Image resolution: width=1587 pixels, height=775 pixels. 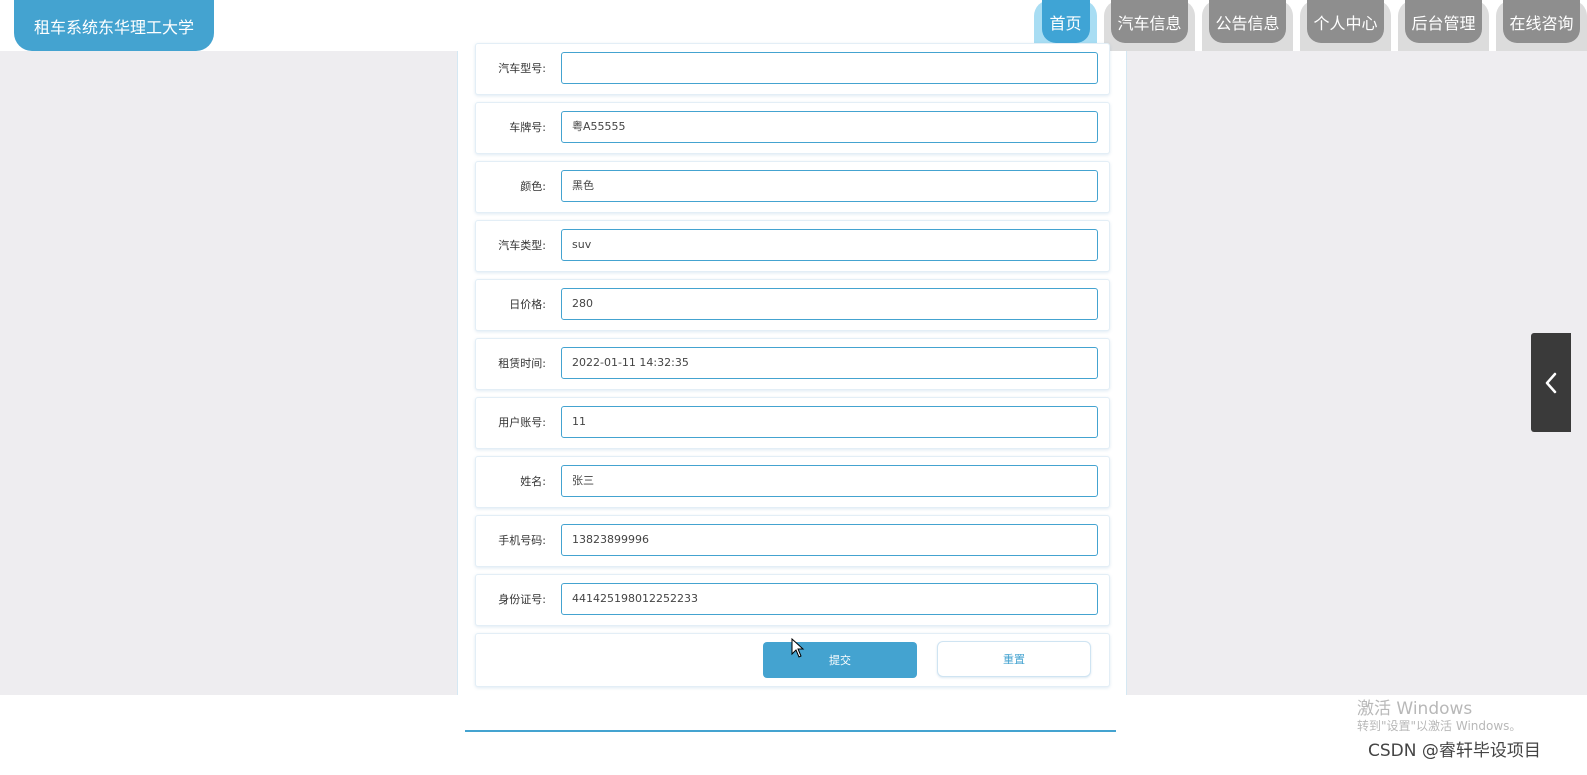 I want to click on form-row-color: 颜色: 黑色, so click(x=792, y=187).